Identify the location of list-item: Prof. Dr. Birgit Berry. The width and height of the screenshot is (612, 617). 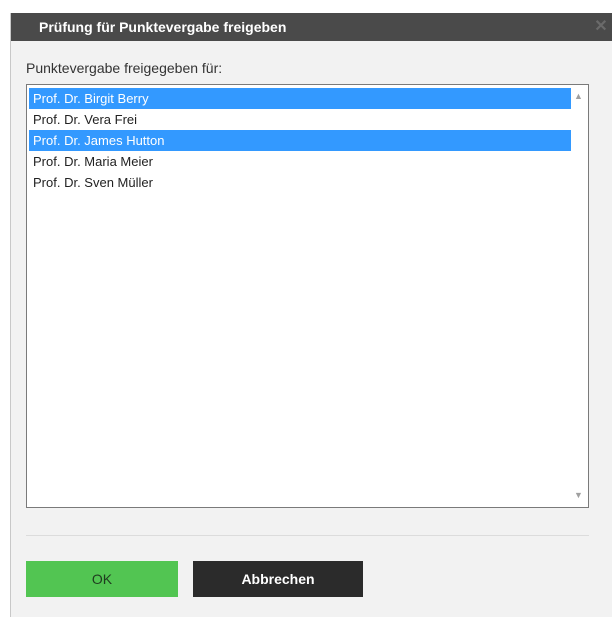
(300, 98).